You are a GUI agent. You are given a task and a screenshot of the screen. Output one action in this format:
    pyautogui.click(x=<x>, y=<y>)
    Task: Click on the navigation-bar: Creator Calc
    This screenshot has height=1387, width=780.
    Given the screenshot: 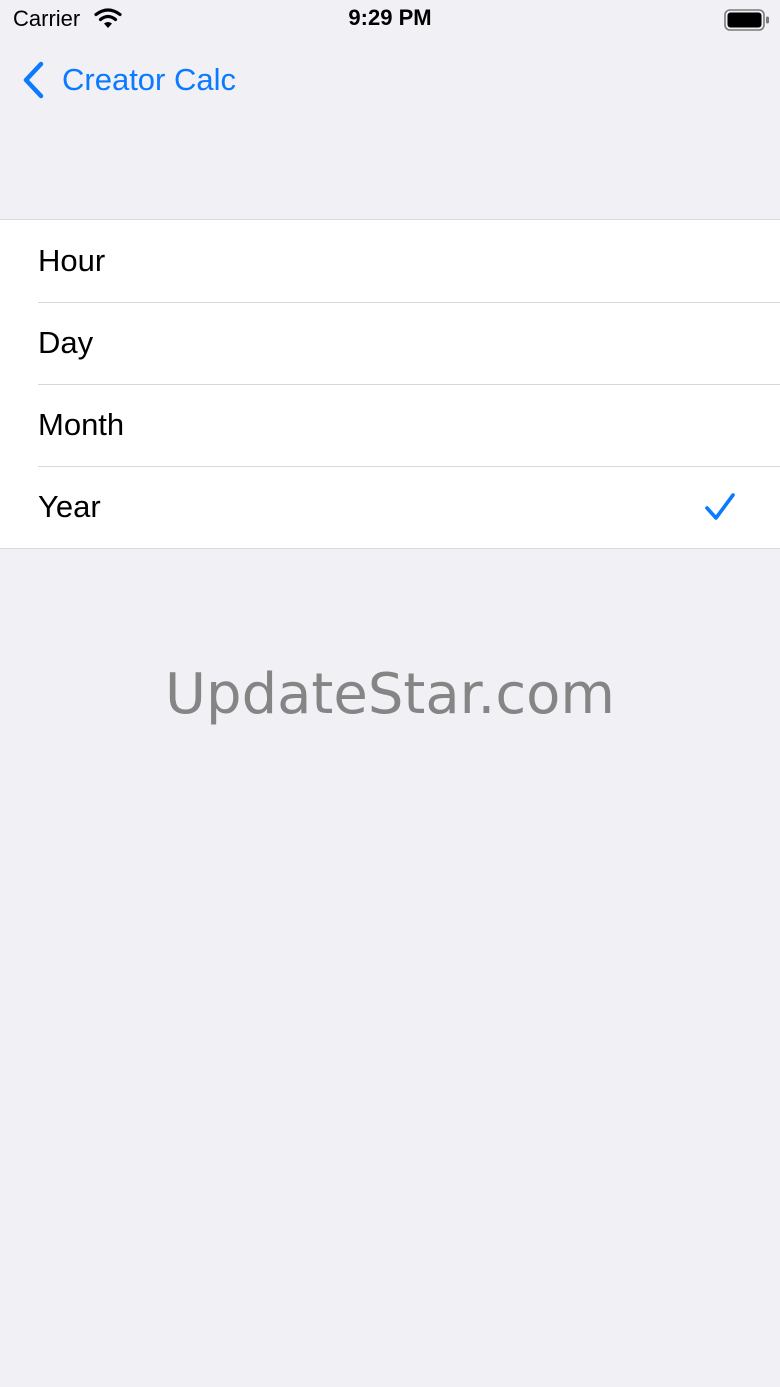 What is the action you would take?
    pyautogui.click(x=390, y=80)
    